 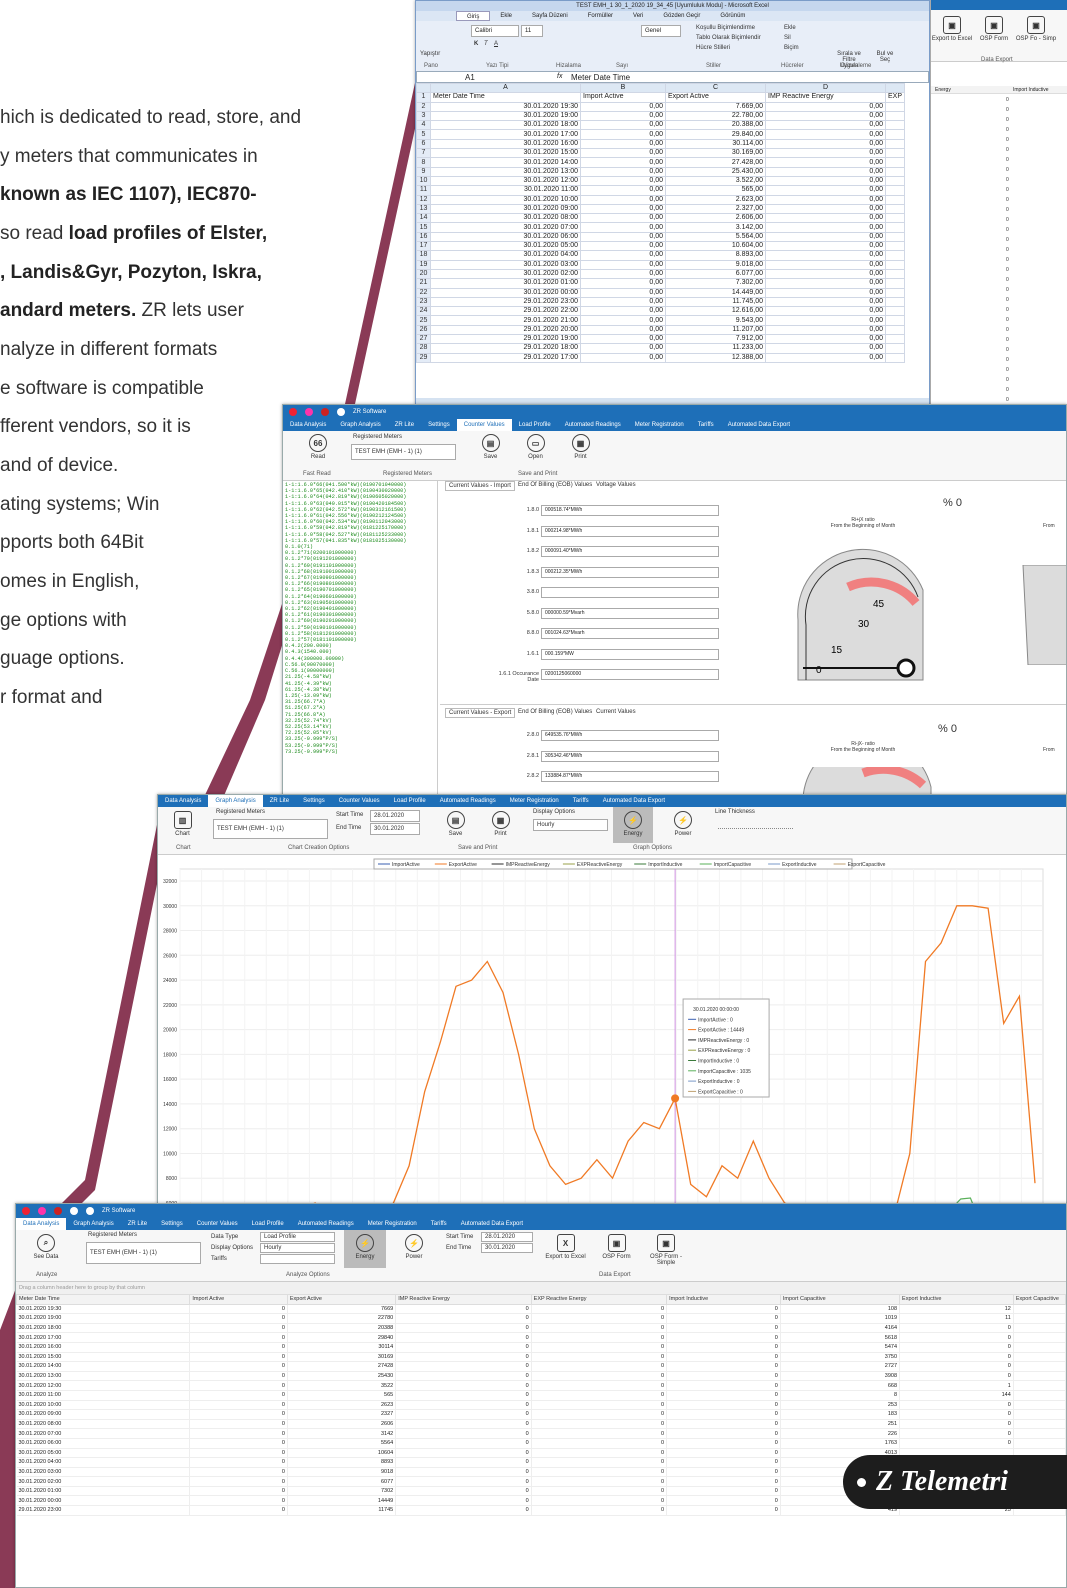 I want to click on cell-styles-button: Hücre Stilleri, so click(x=713, y=48).